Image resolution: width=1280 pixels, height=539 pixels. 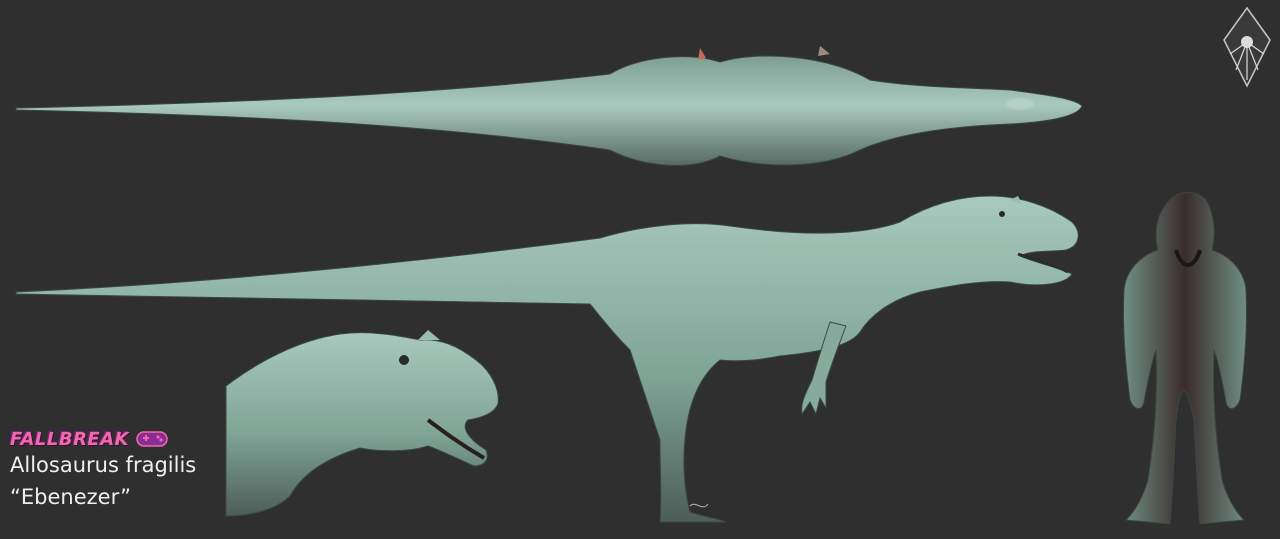 I want to click on front-view-render, so click(x=1185, y=358).